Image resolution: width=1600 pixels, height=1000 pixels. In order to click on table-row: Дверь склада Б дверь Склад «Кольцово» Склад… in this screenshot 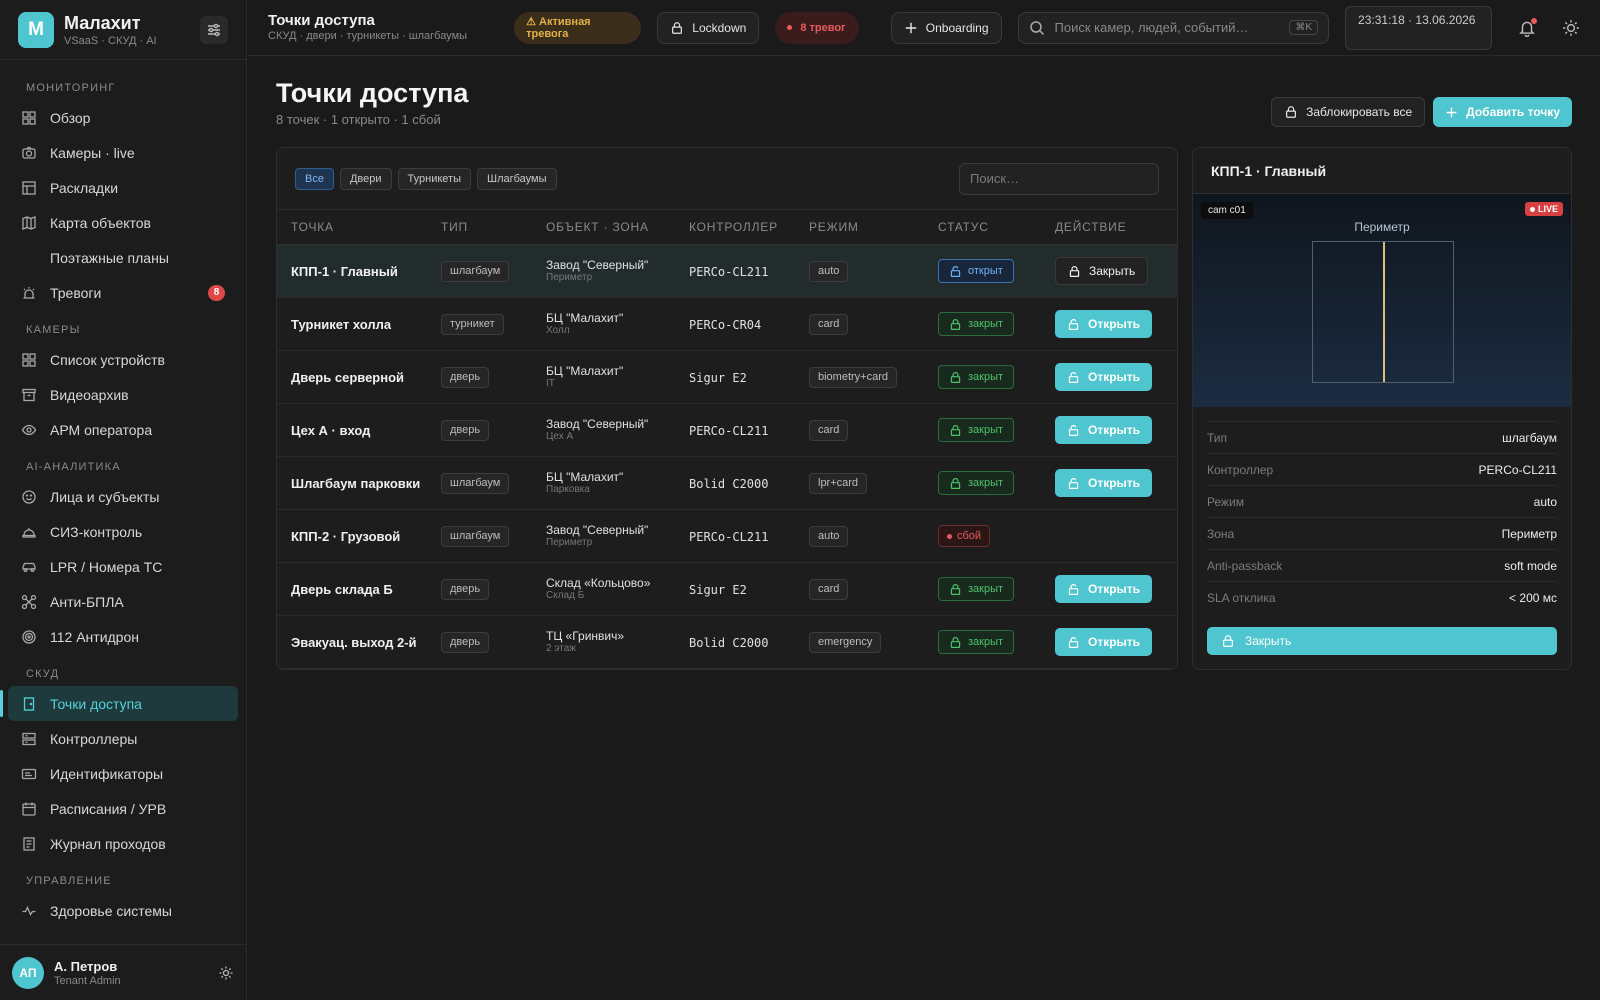, I will do `click(727, 589)`.